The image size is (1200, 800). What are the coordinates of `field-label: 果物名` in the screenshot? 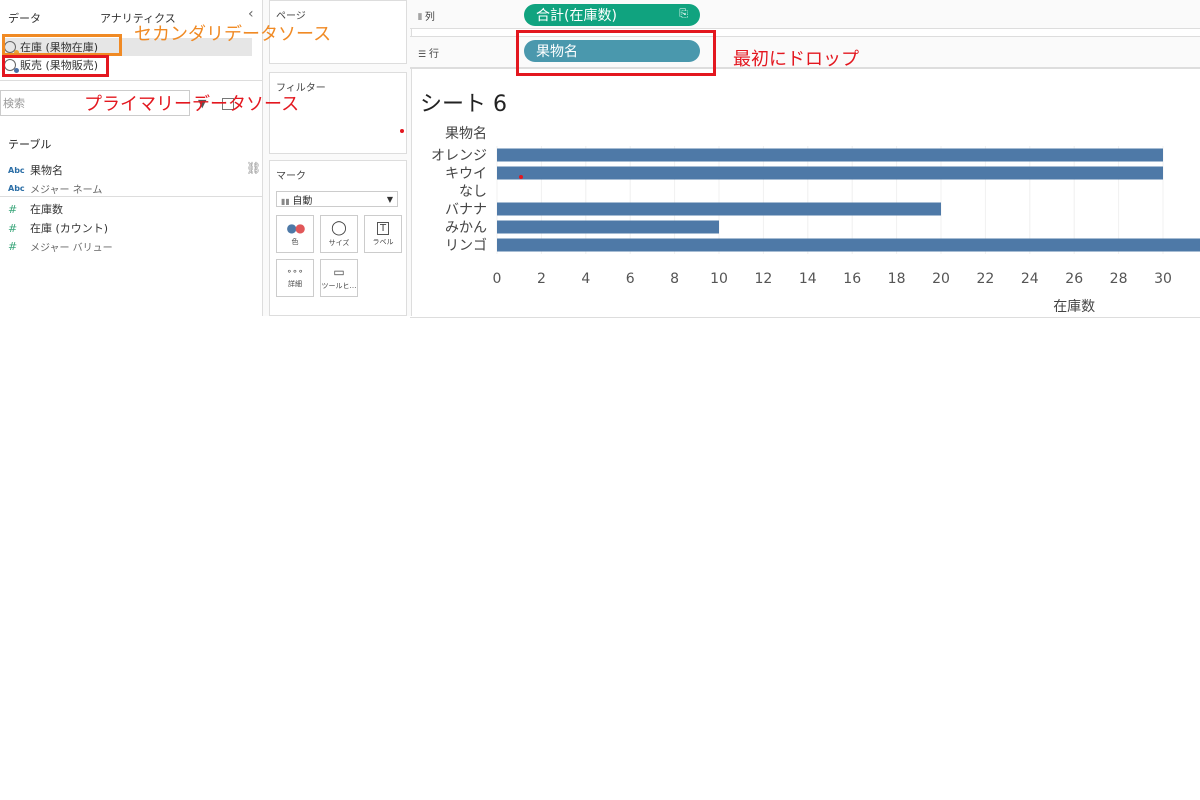 It's located at (46, 170).